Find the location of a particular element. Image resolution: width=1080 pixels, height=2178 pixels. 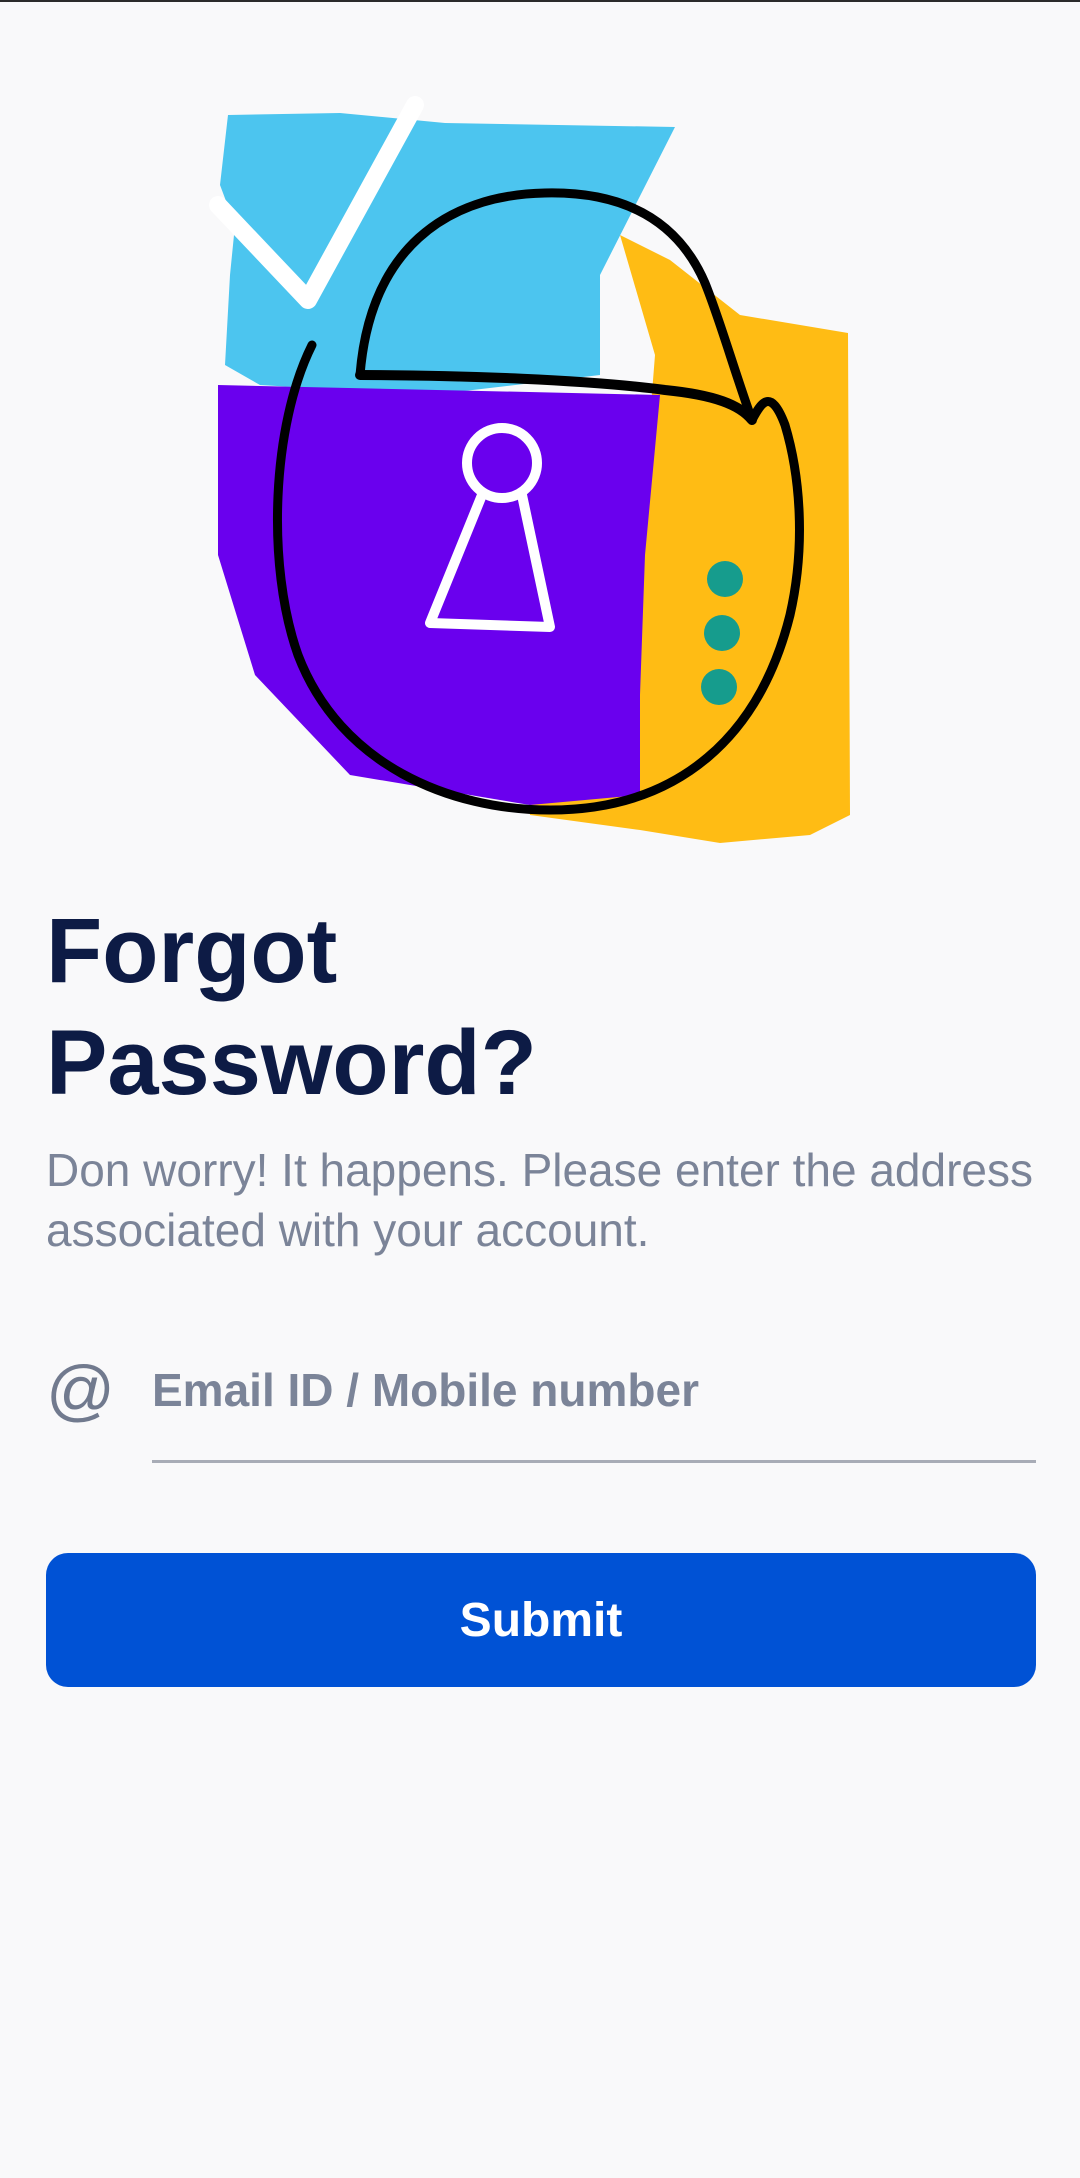

submit-button: Submit is located at coordinates (541, 1620).